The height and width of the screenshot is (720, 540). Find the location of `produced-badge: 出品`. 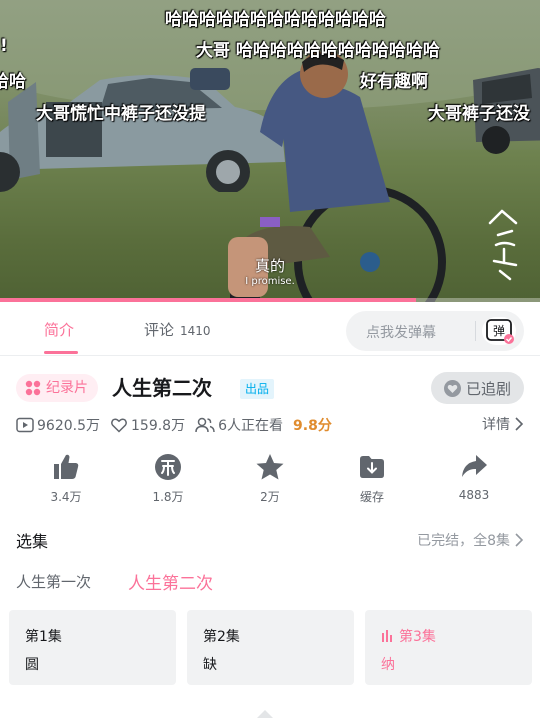

produced-badge: 出品 is located at coordinates (257, 389).